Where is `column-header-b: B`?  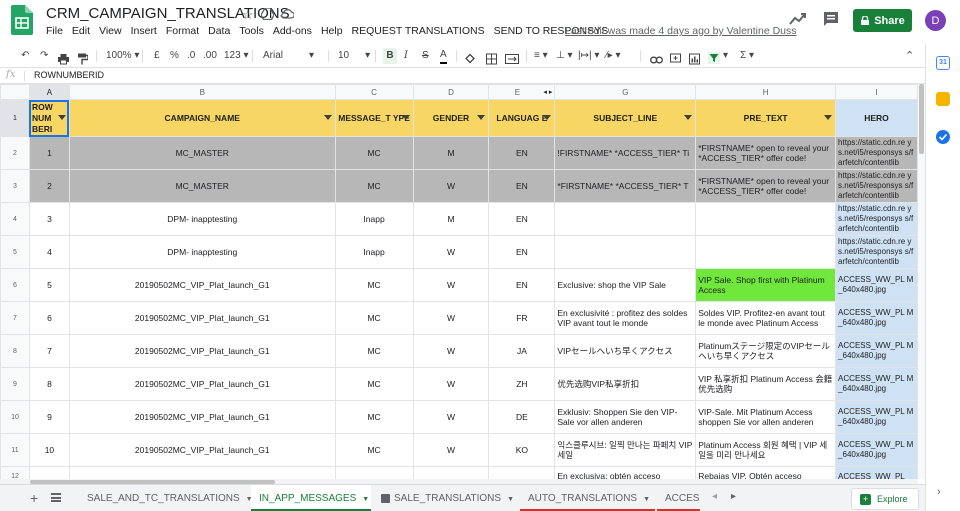
column-header-b: B is located at coordinates (202, 92).